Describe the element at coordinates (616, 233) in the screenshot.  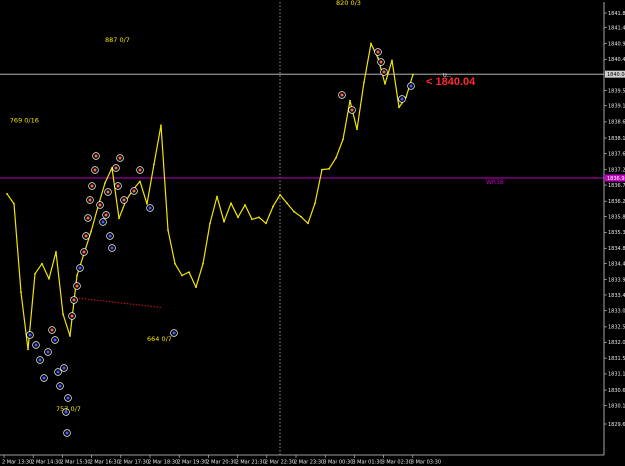
I see `y-tick-label-13: 1835.33` at that location.